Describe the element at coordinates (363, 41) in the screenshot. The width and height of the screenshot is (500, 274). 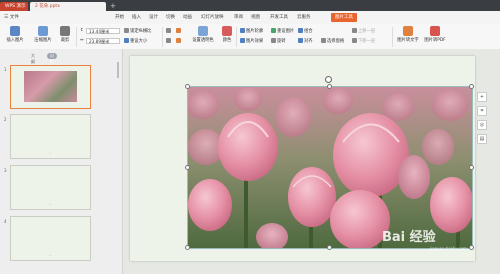
I see `down-layer-button: 下移一层` at that location.